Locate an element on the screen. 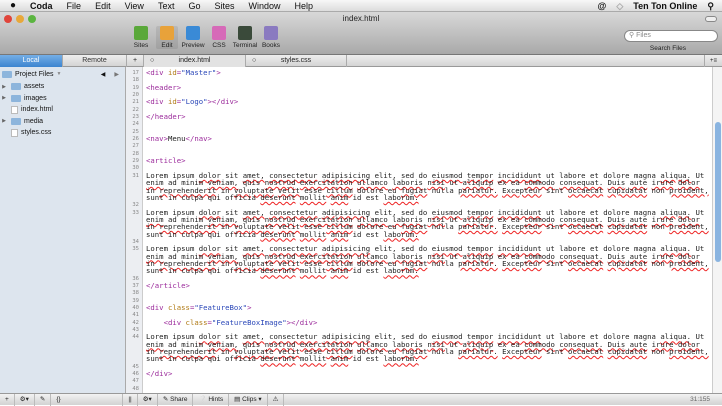  line-number: 41 is located at coordinates (135, 315).